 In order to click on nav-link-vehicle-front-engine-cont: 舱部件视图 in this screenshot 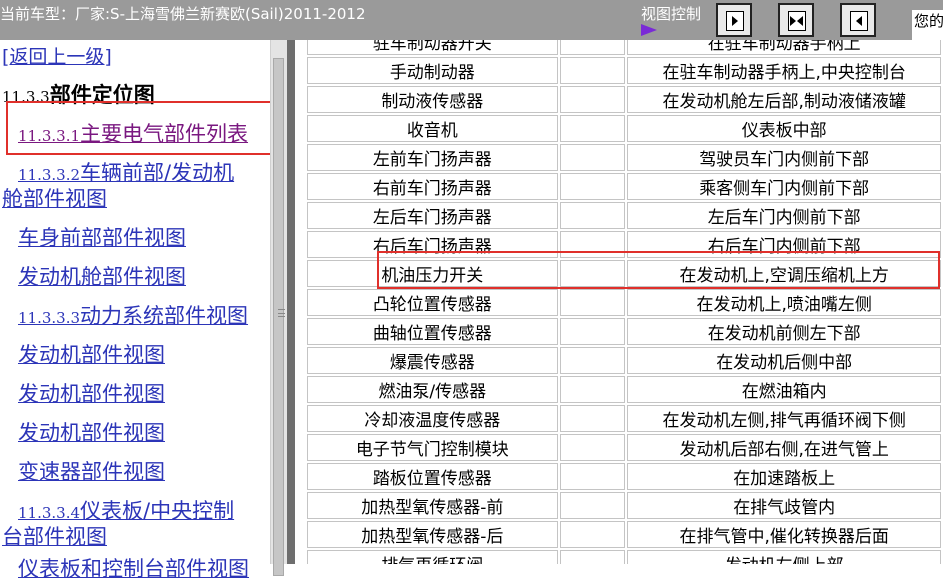, I will do `click(54, 198)`.